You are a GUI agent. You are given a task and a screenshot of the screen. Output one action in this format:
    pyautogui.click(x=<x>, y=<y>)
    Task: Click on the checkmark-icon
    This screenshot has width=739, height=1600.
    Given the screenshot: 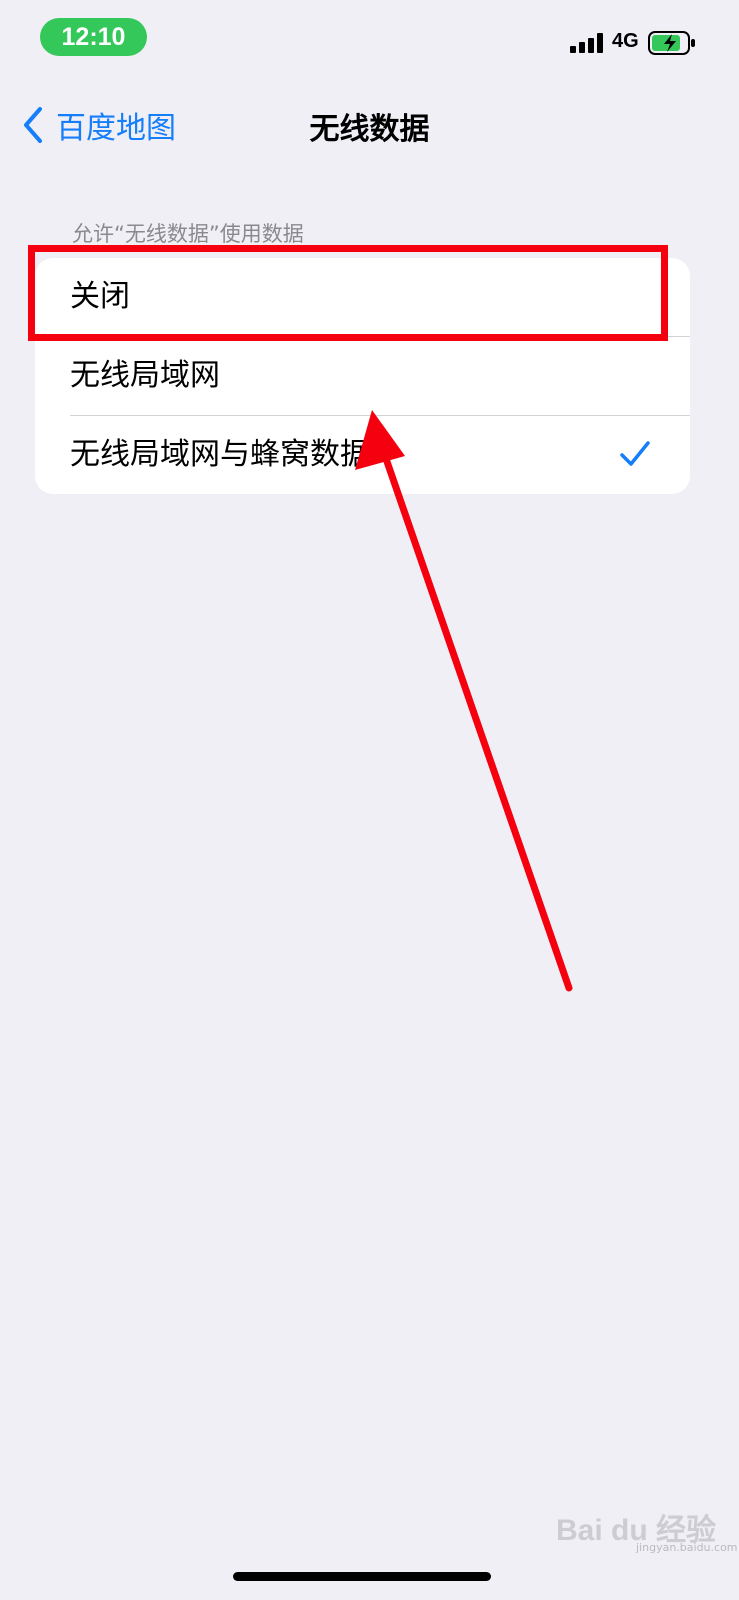 What is the action you would take?
    pyautogui.click(x=635, y=453)
    